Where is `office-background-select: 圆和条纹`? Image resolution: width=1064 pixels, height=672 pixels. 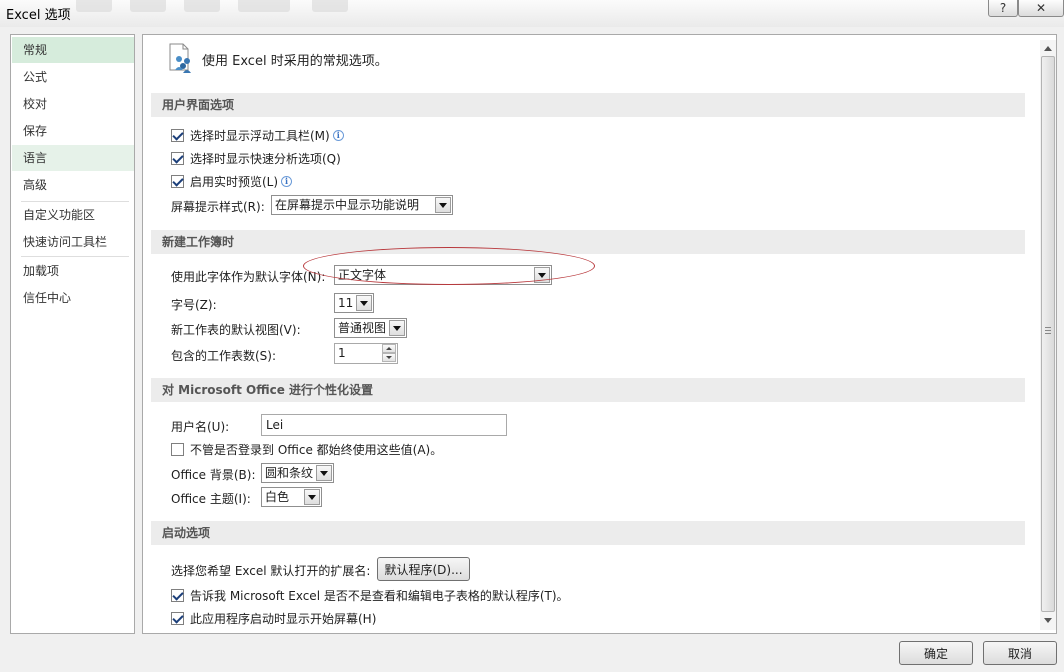 office-background-select: 圆和条纹 is located at coordinates (297, 473).